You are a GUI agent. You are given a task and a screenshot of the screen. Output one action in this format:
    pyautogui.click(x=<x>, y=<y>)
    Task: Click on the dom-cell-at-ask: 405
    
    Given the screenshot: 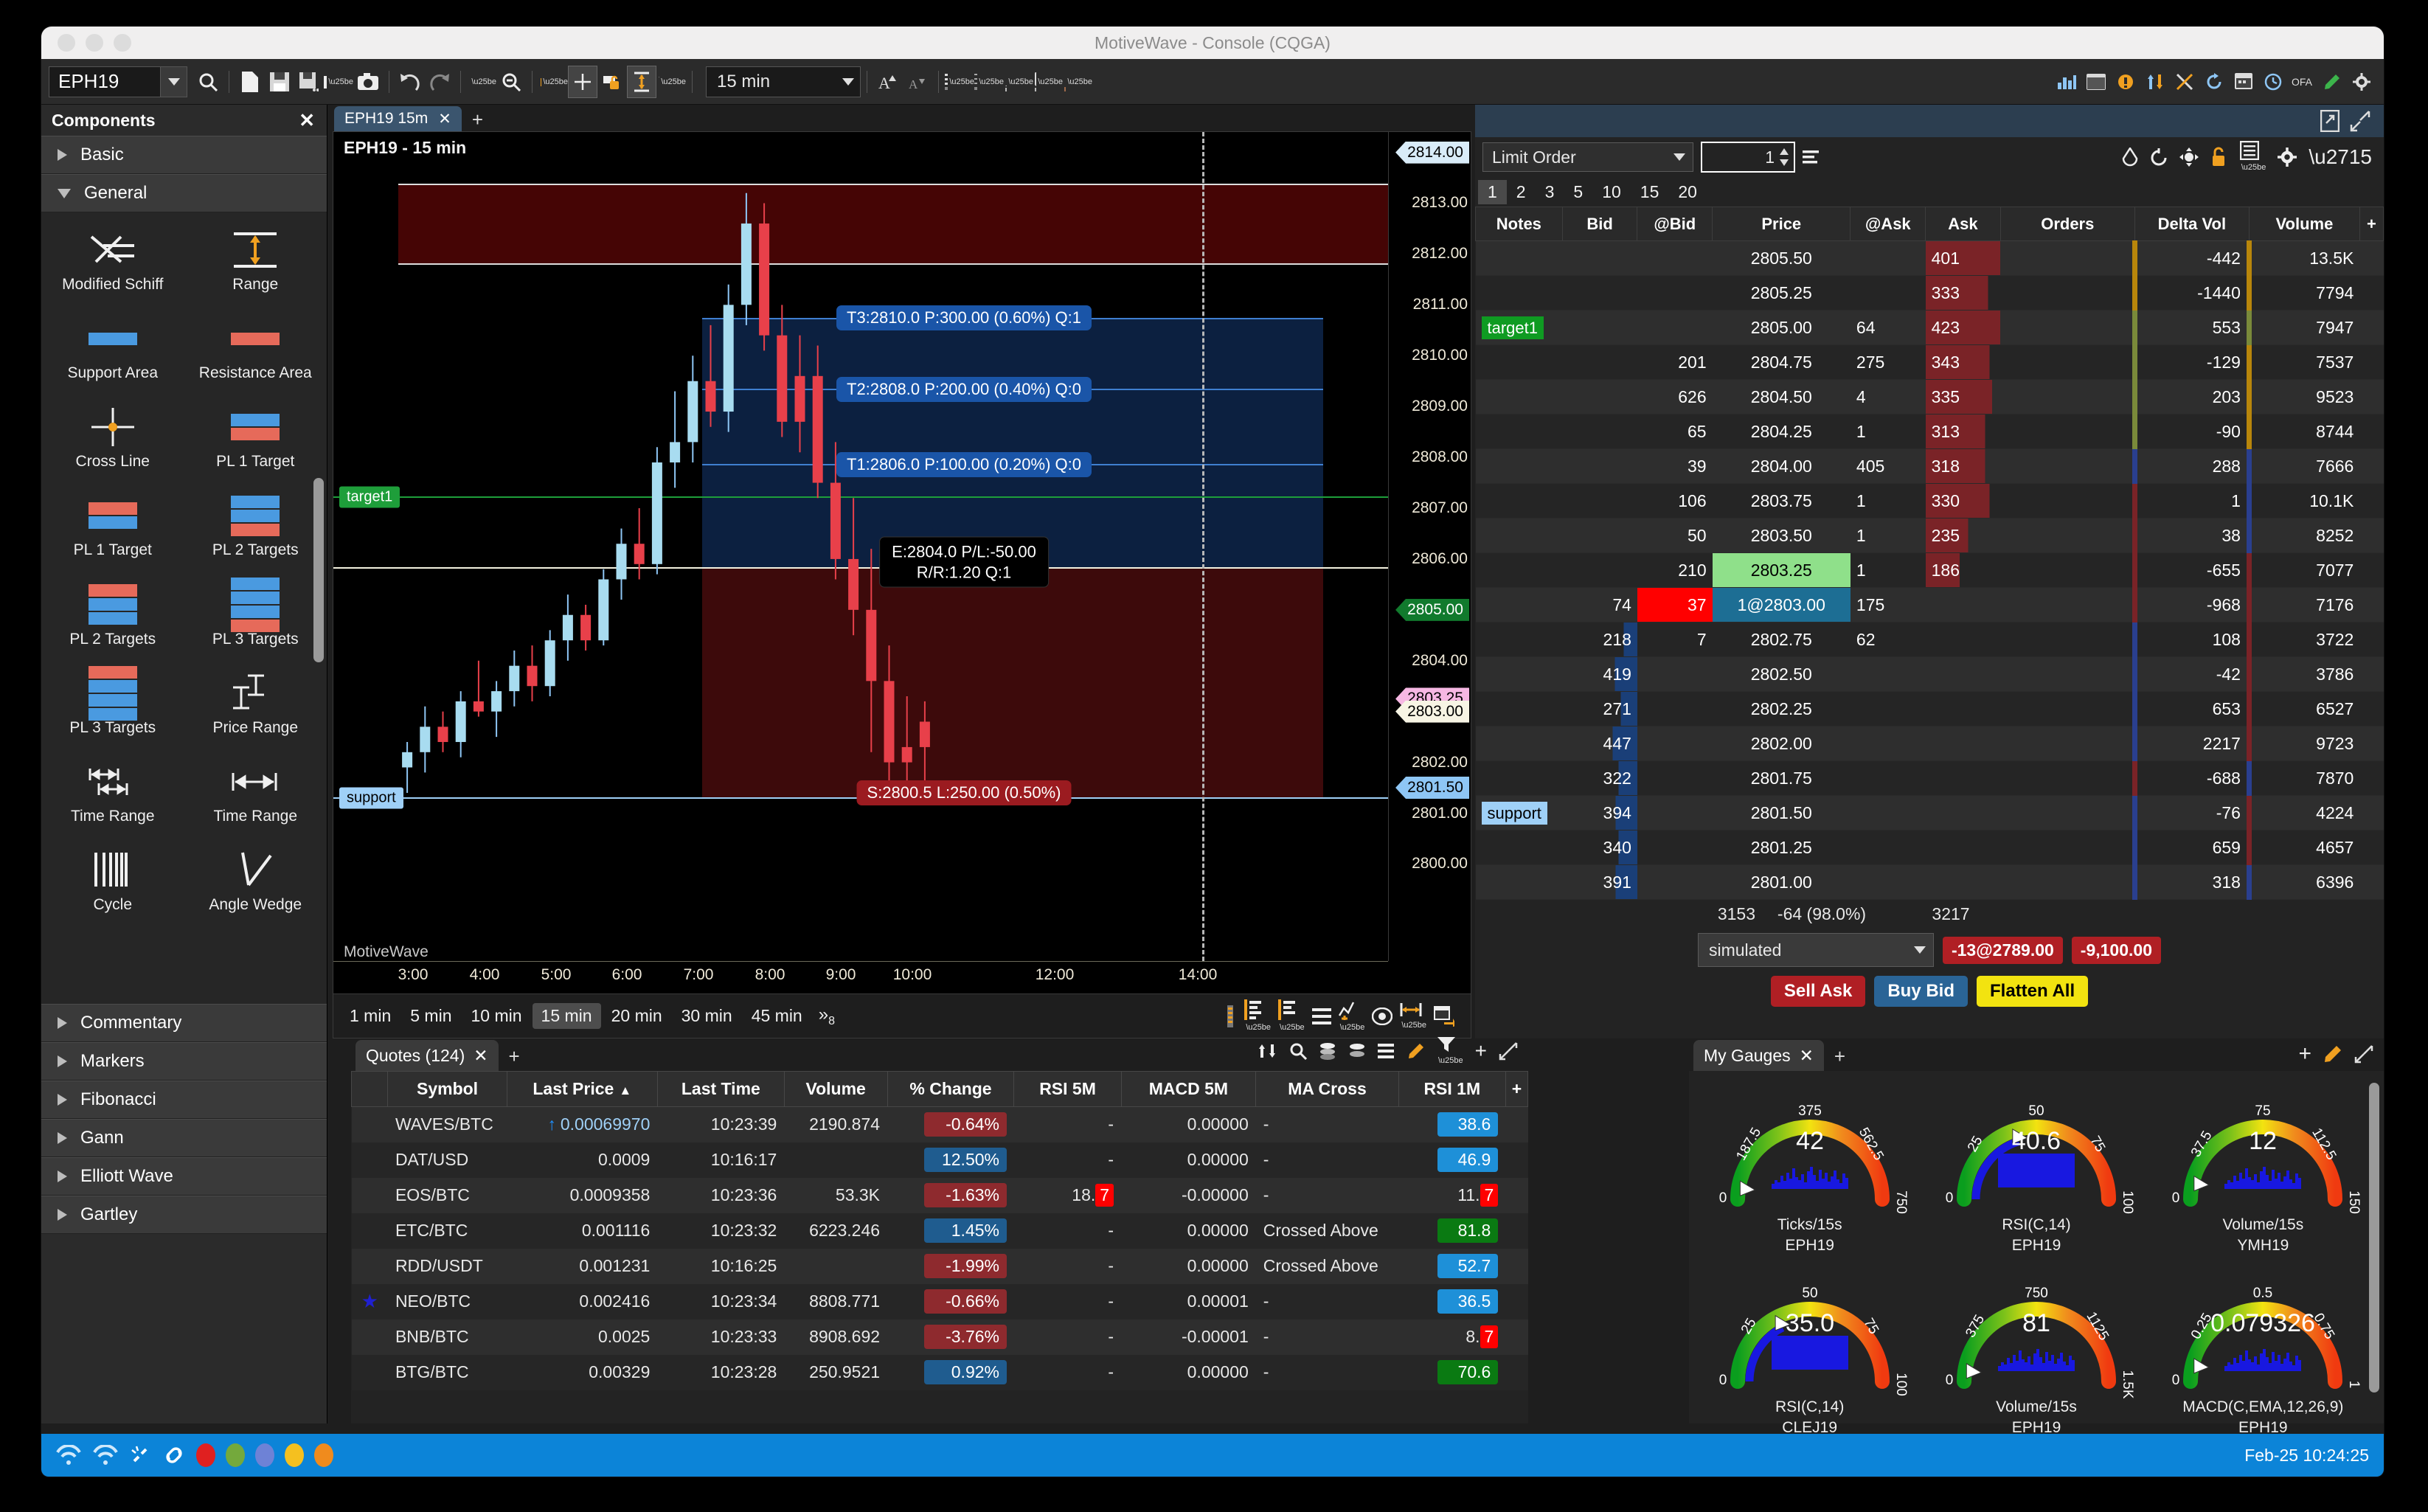 What is the action you would take?
    pyautogui.click(x=1888, y=466)
    